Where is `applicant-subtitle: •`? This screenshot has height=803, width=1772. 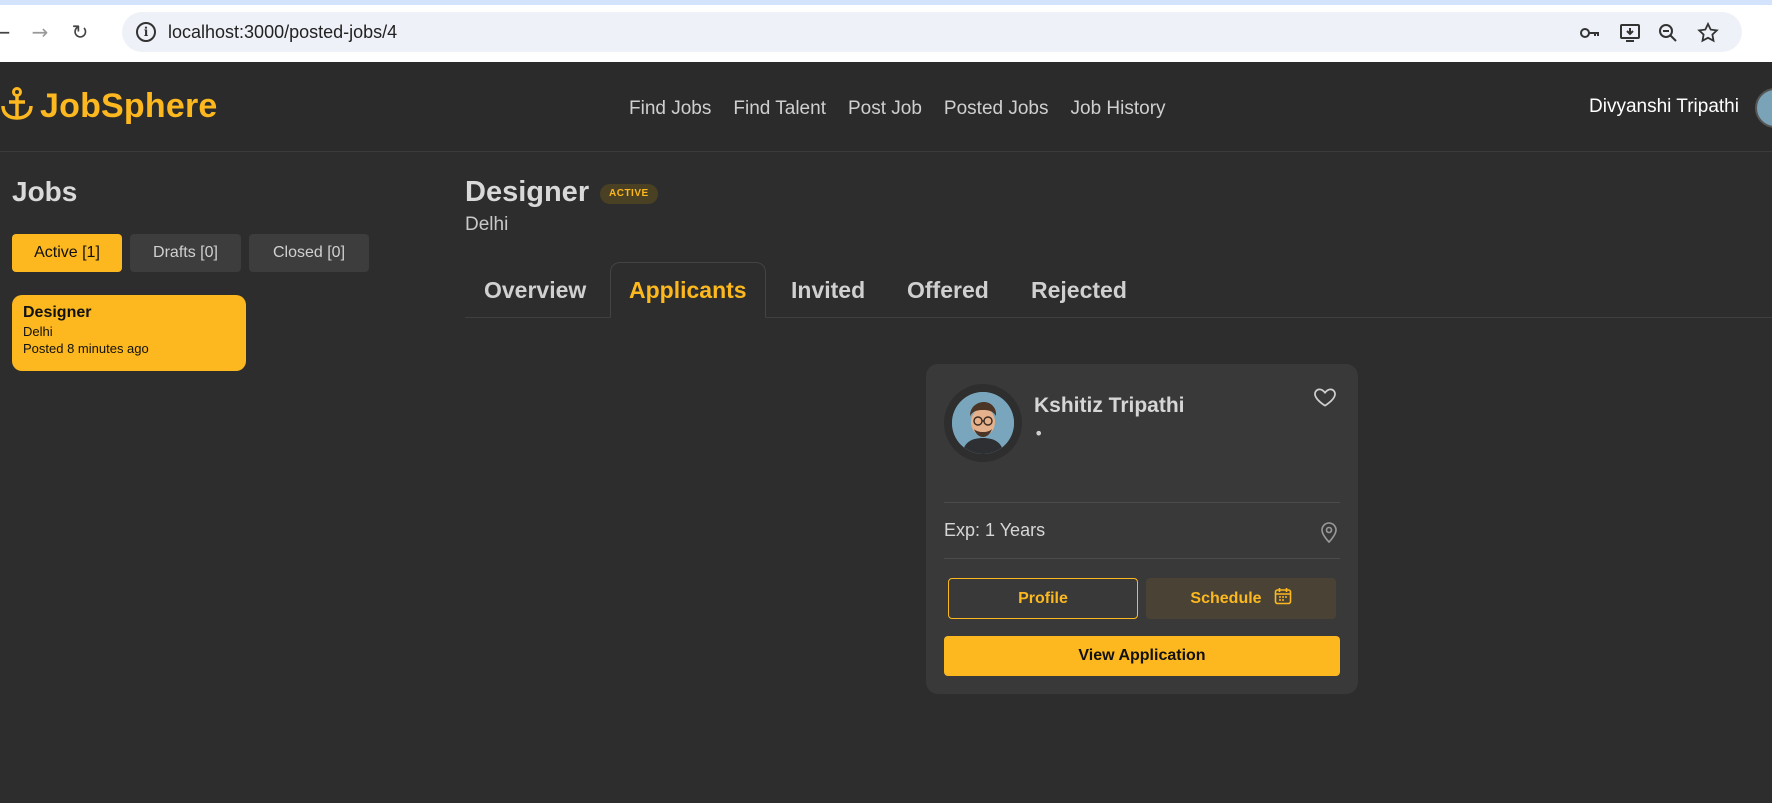 applicant-subtitle: • is located at coordinates (1039, 433).